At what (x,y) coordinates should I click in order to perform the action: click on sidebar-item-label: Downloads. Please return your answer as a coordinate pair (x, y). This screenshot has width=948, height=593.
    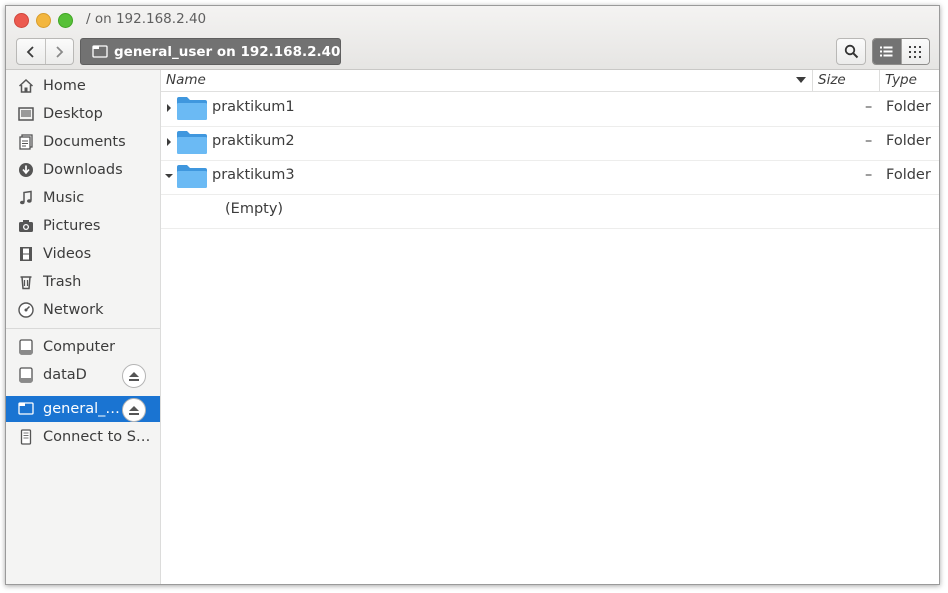
    Looking at the image, I should click on (83, 170).